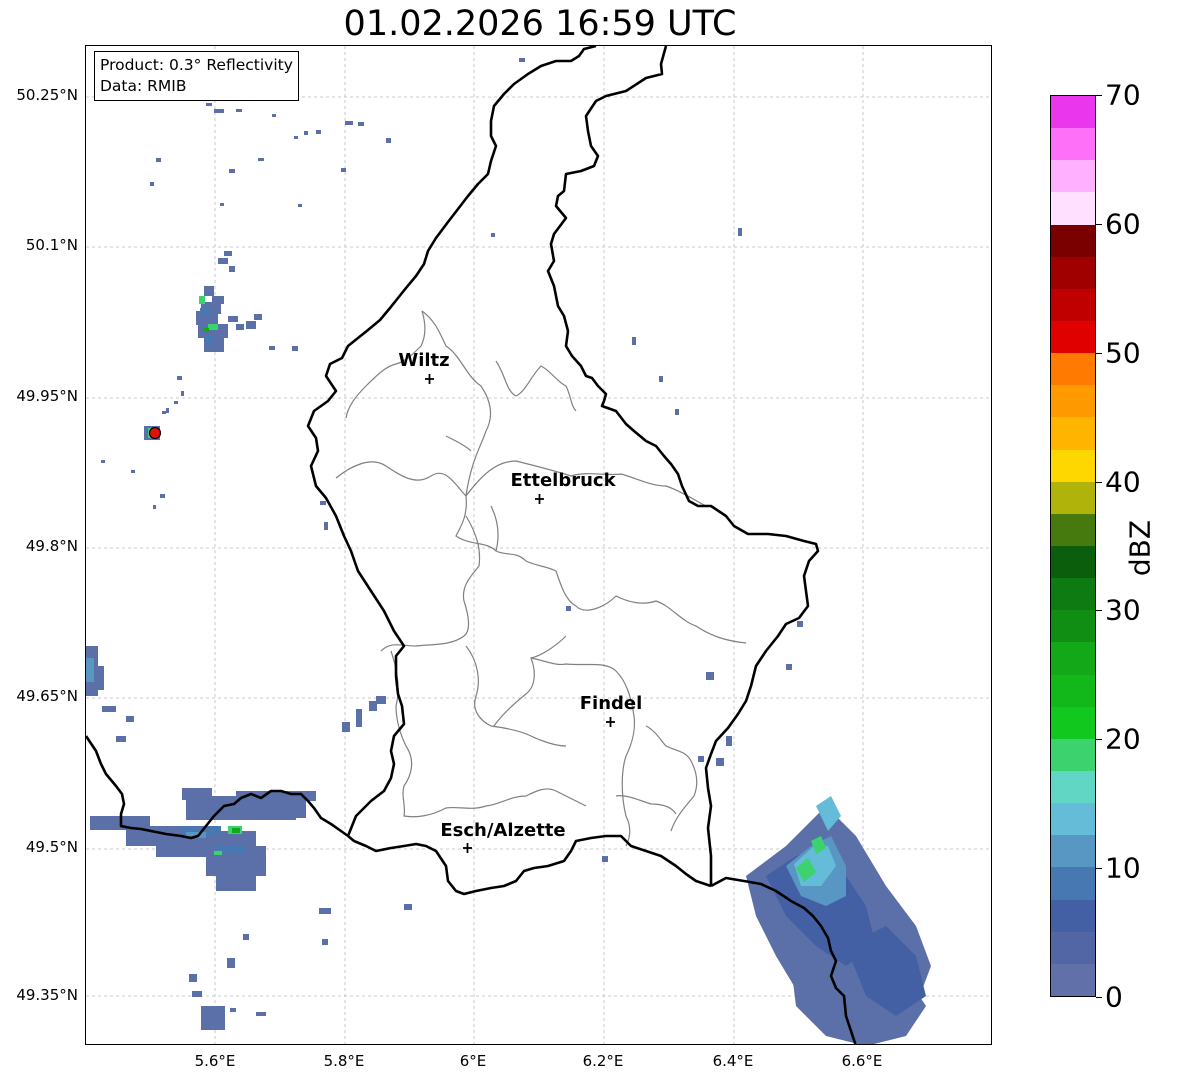 The width and height of the screenshot is (1184, 1081). What do you see at coordinates (47, 696) in the screenshot?
I see `lat-tick-label: 49.65°N` at bounding box center [47, 696].